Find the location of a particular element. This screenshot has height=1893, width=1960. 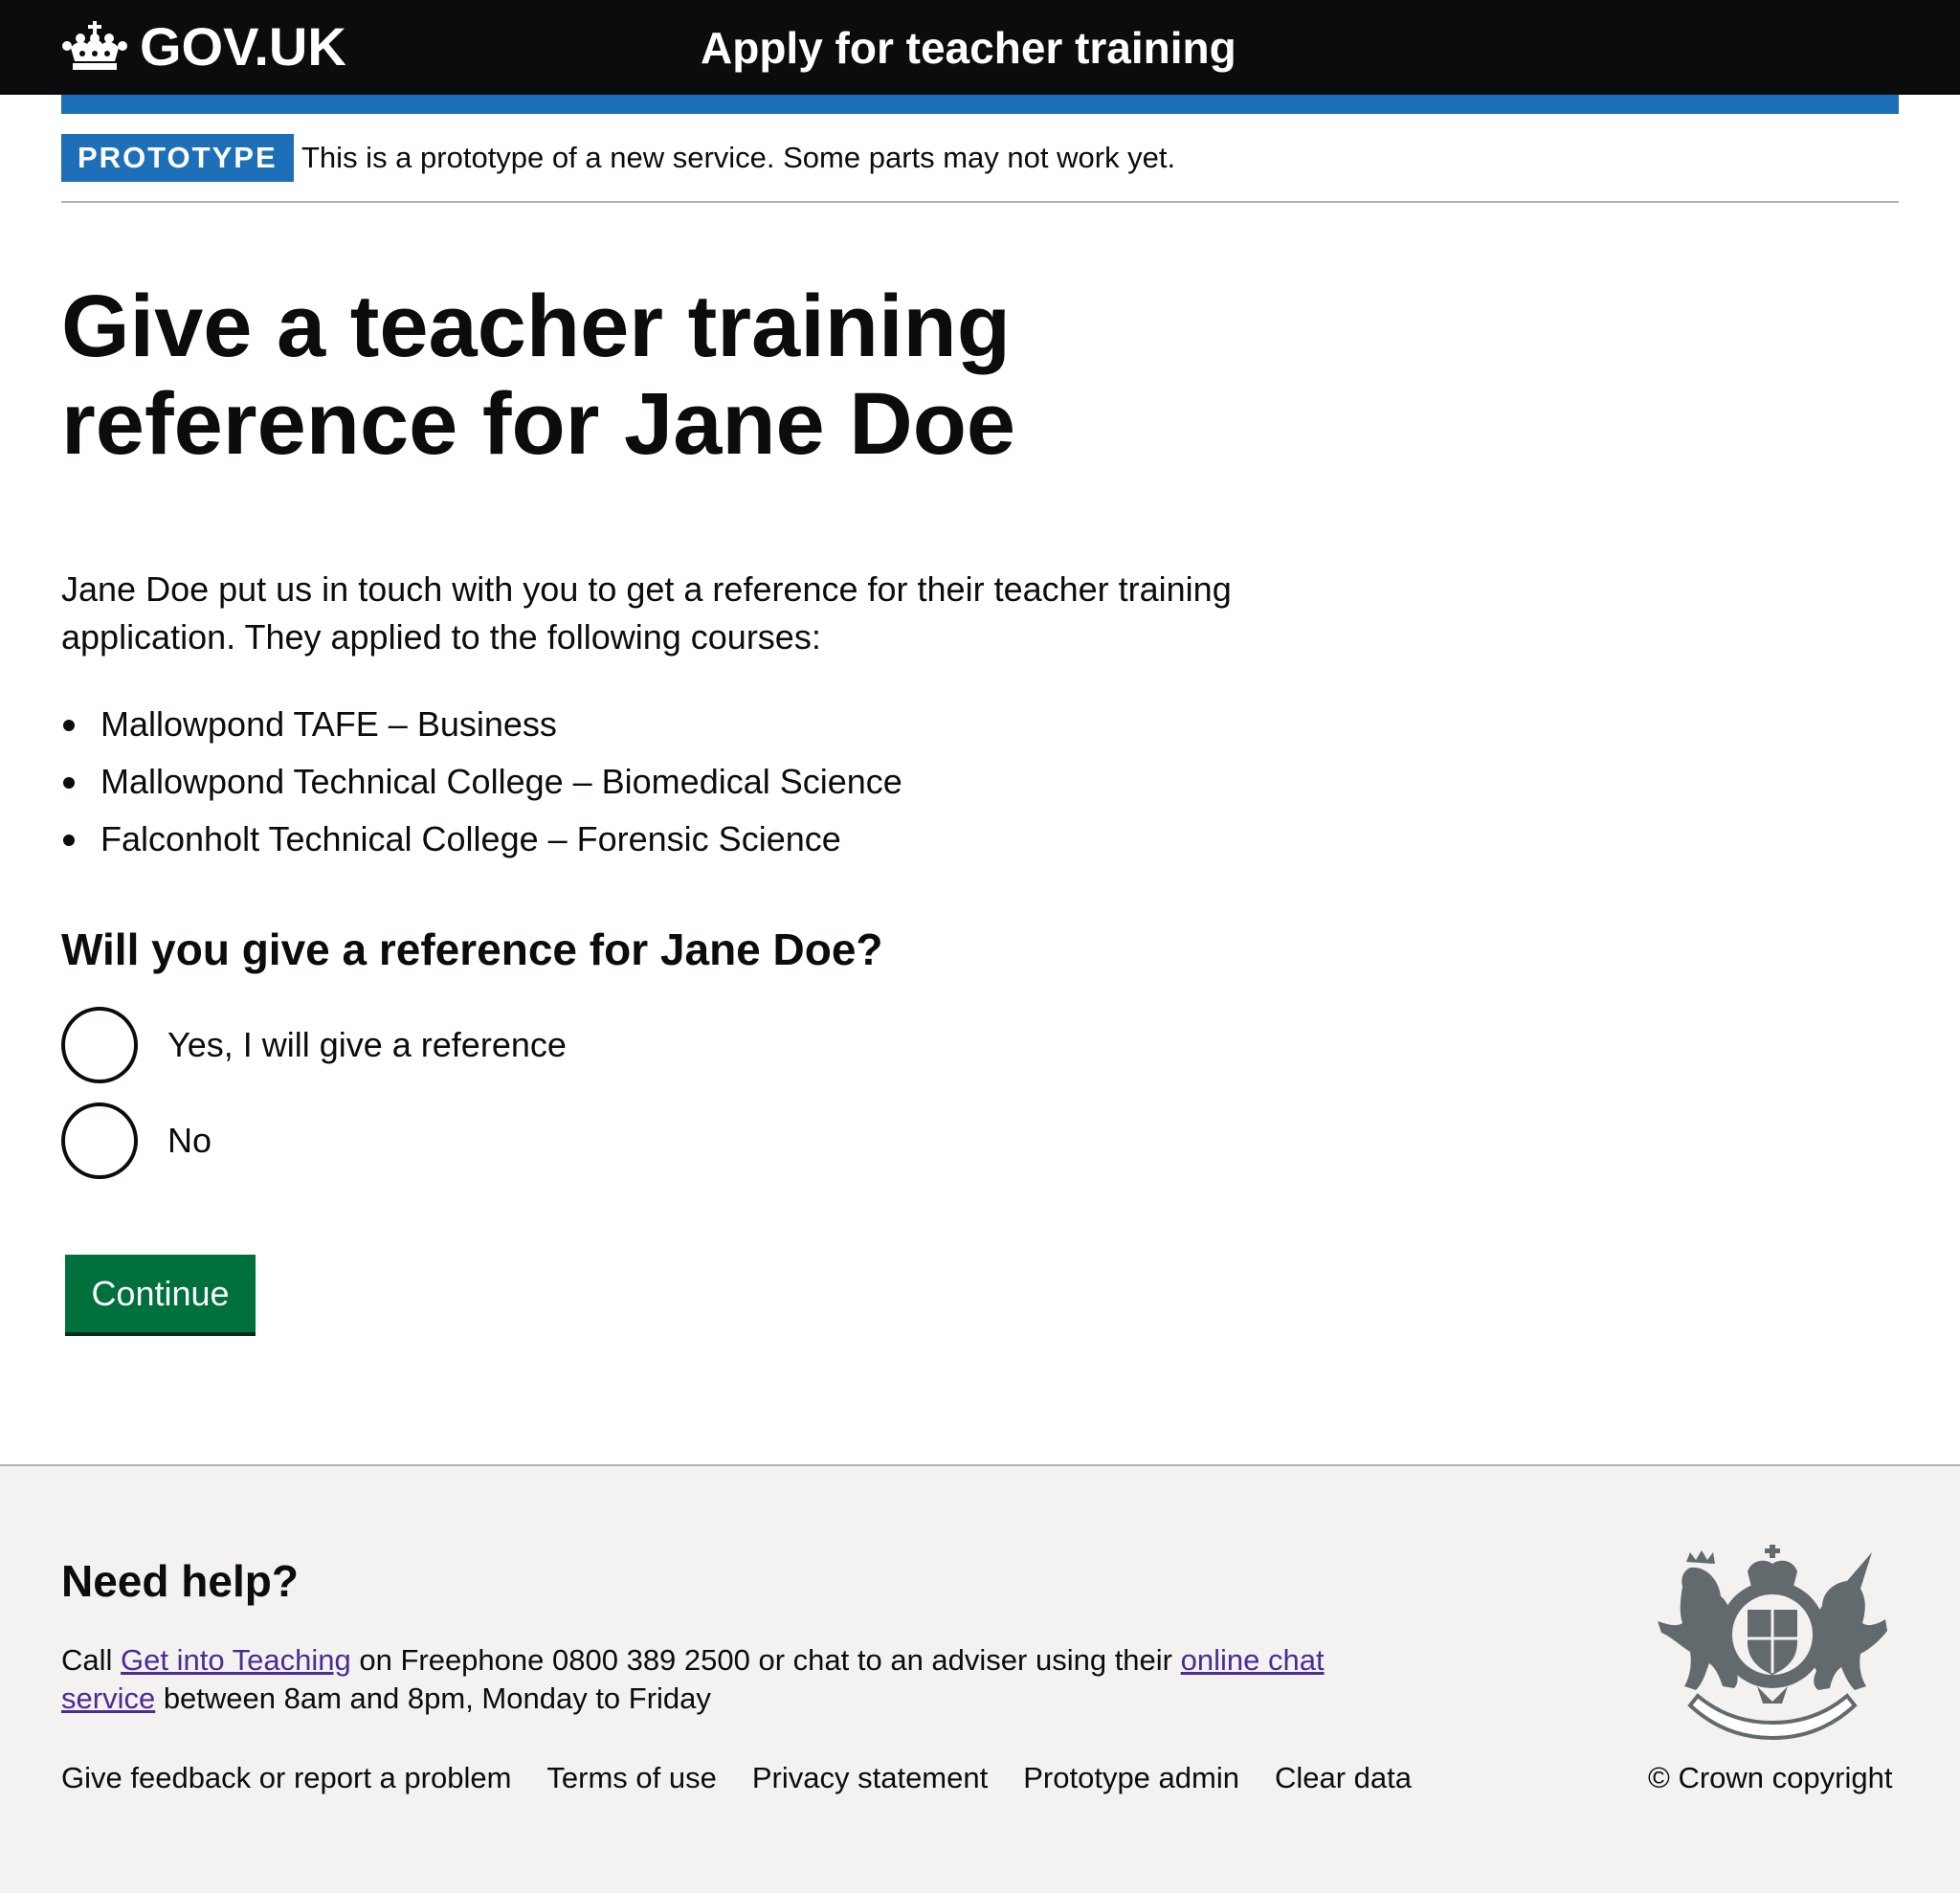

course-list-item: Mallowpond TAFE – Business is located at coordinates (482, 730).